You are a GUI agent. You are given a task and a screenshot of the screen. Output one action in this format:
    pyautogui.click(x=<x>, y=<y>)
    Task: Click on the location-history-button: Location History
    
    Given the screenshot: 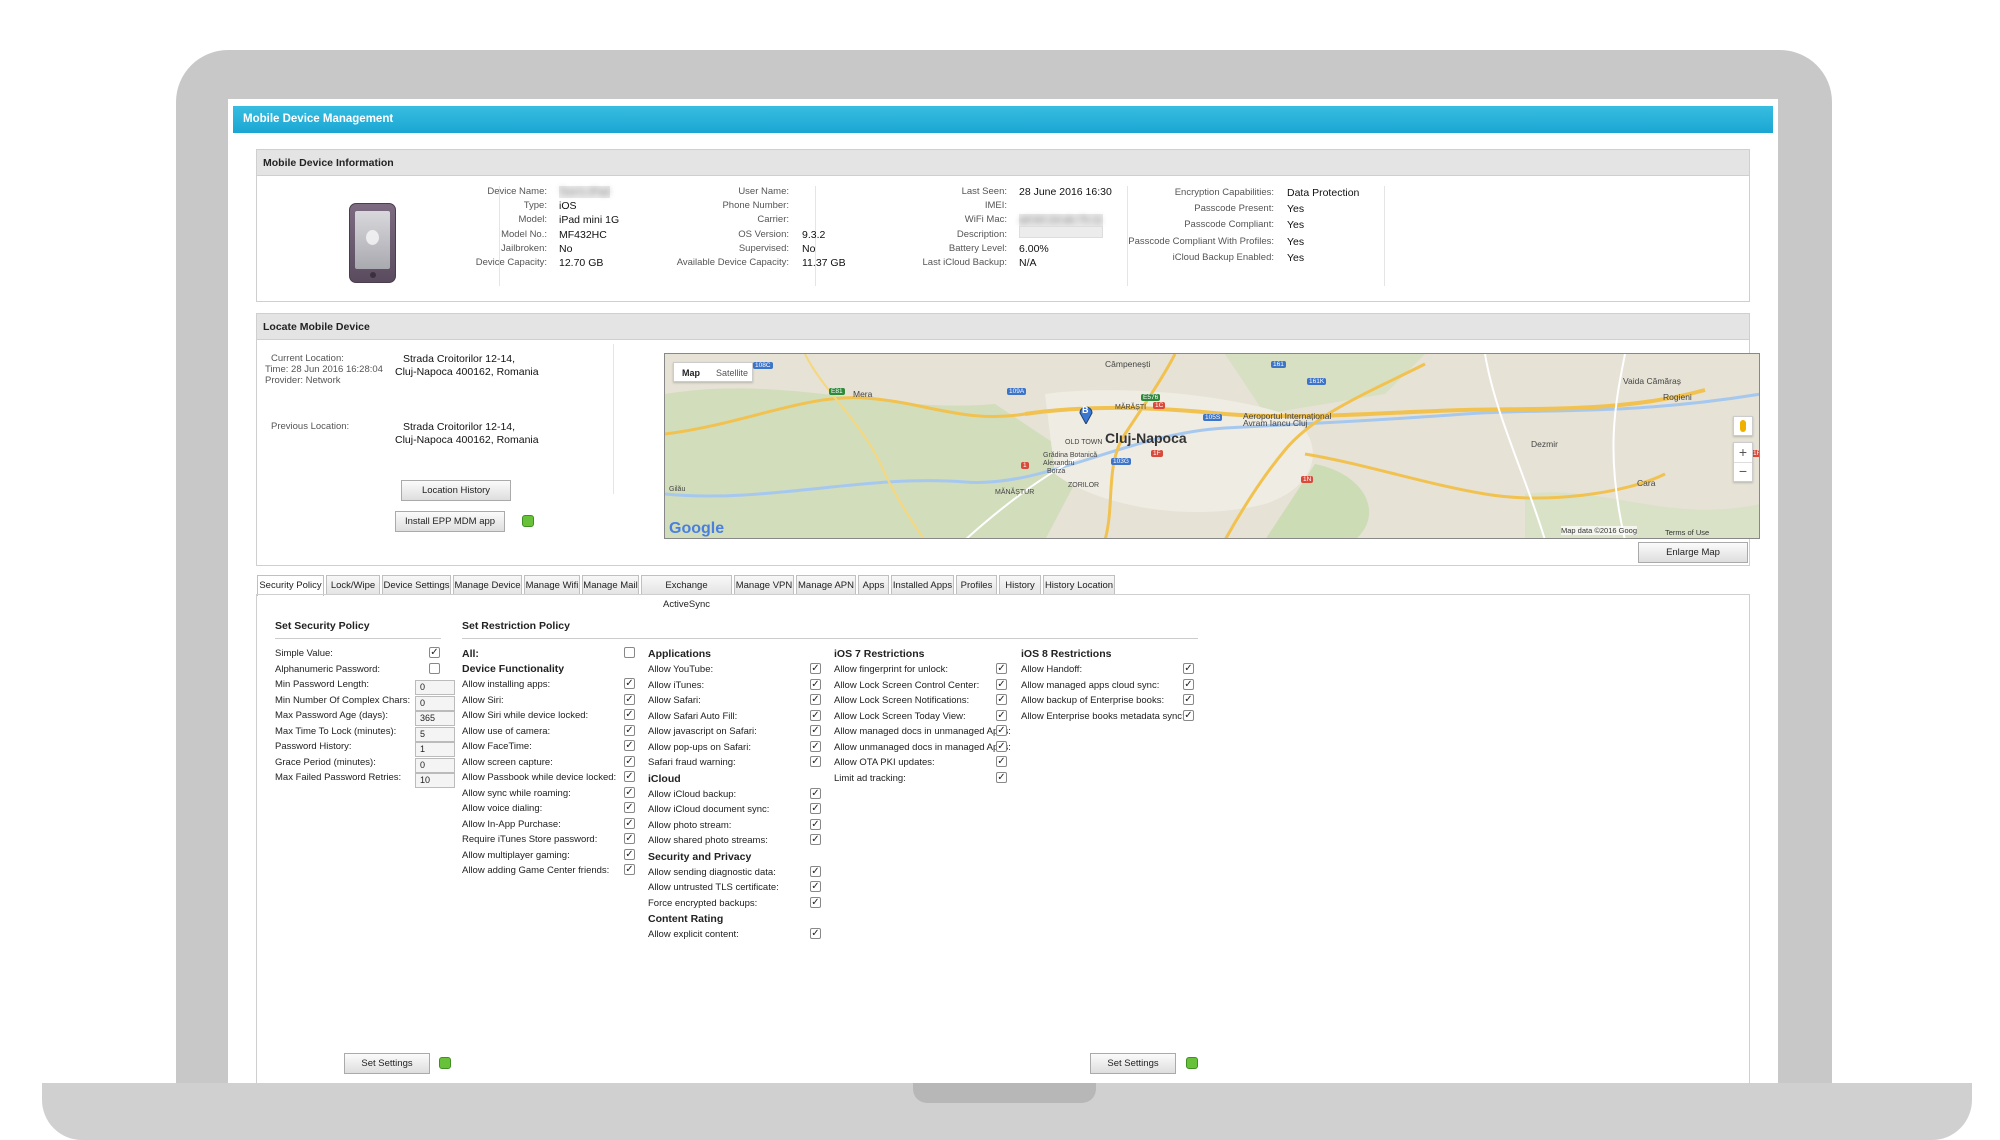 What is the action you would take?
    pyautogui.click(x=456, y=490)
    